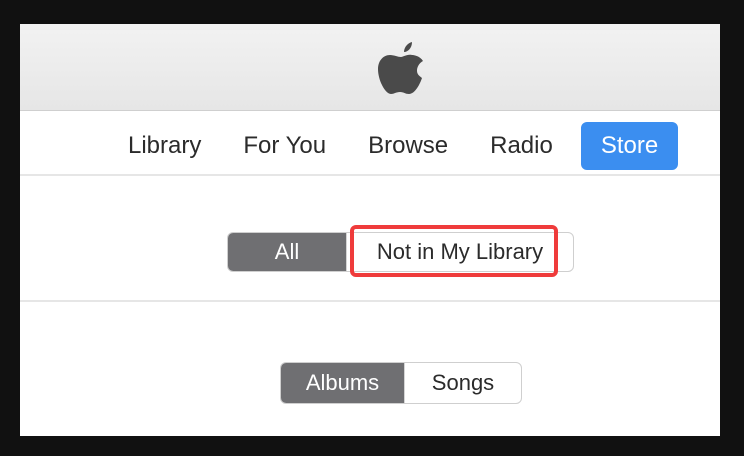  What do you see at coordinates (400, 68) in the screenshot?
I see `apple-logo-icon` at bounding box center [400, 68].